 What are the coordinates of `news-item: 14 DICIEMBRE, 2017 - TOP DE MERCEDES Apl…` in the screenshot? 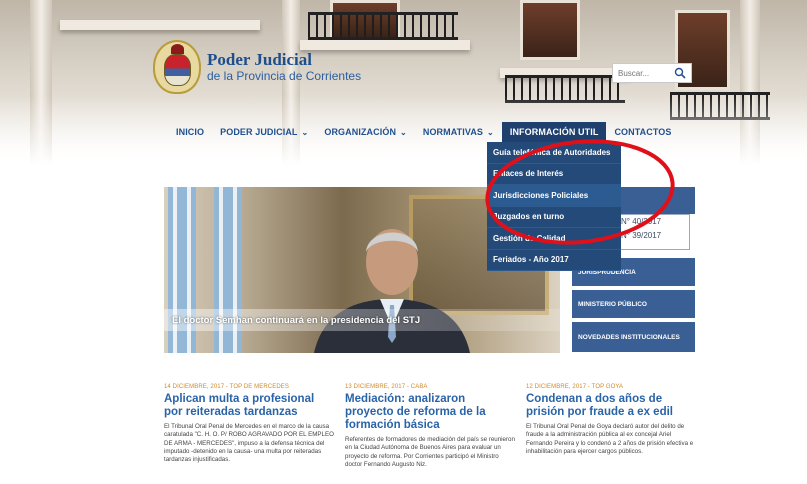 It's located at (249, 424).